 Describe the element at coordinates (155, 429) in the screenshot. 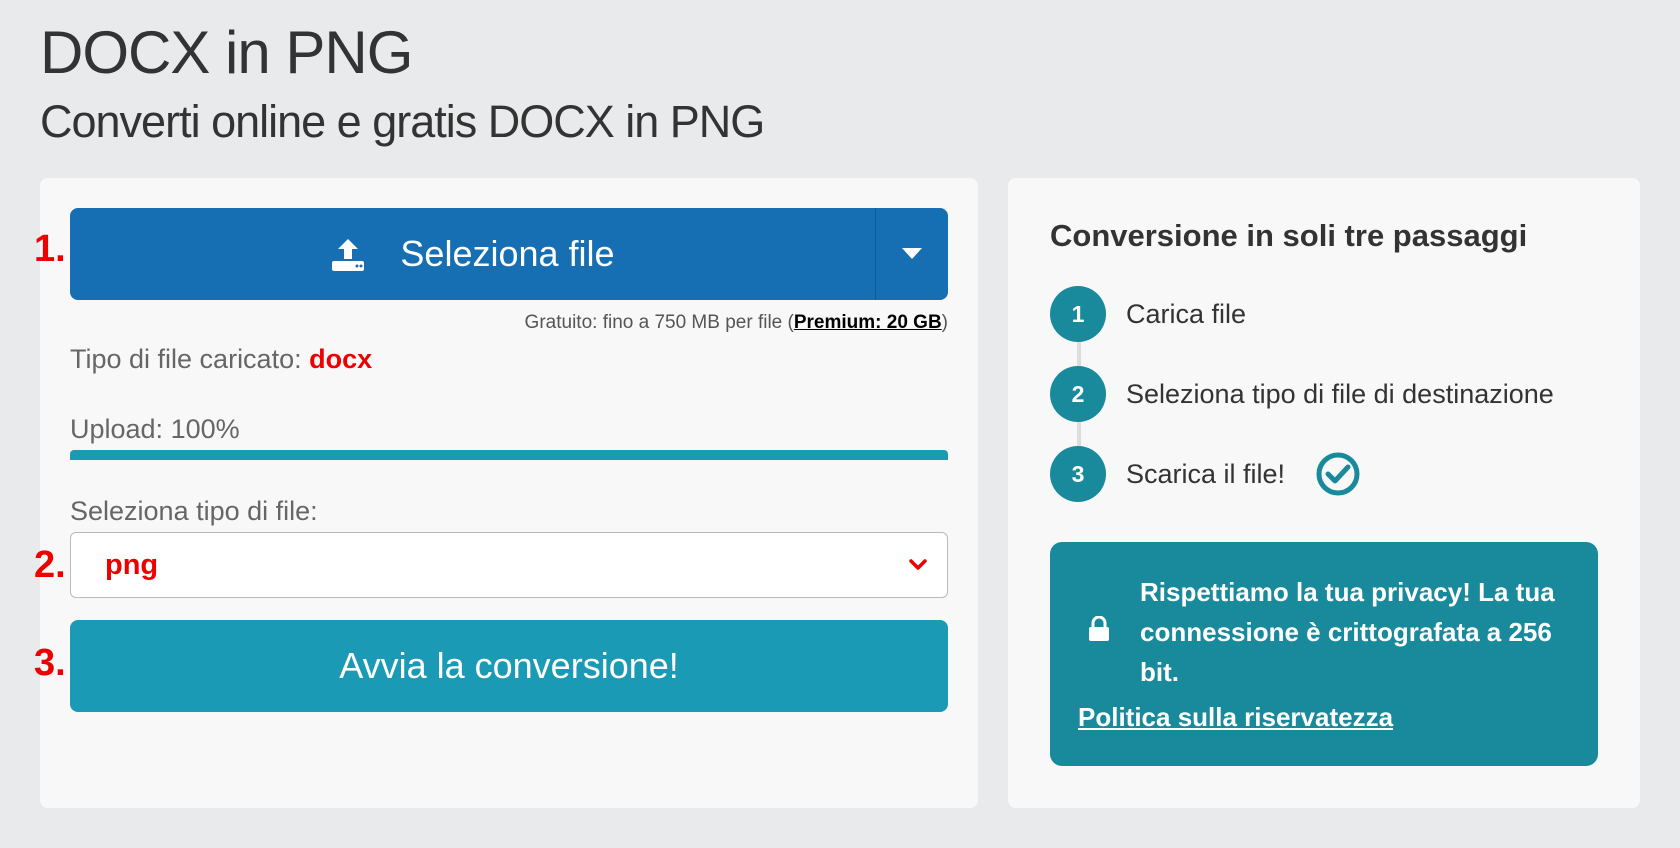

I see `upload-progress-label: Upload: 100%` at that location.